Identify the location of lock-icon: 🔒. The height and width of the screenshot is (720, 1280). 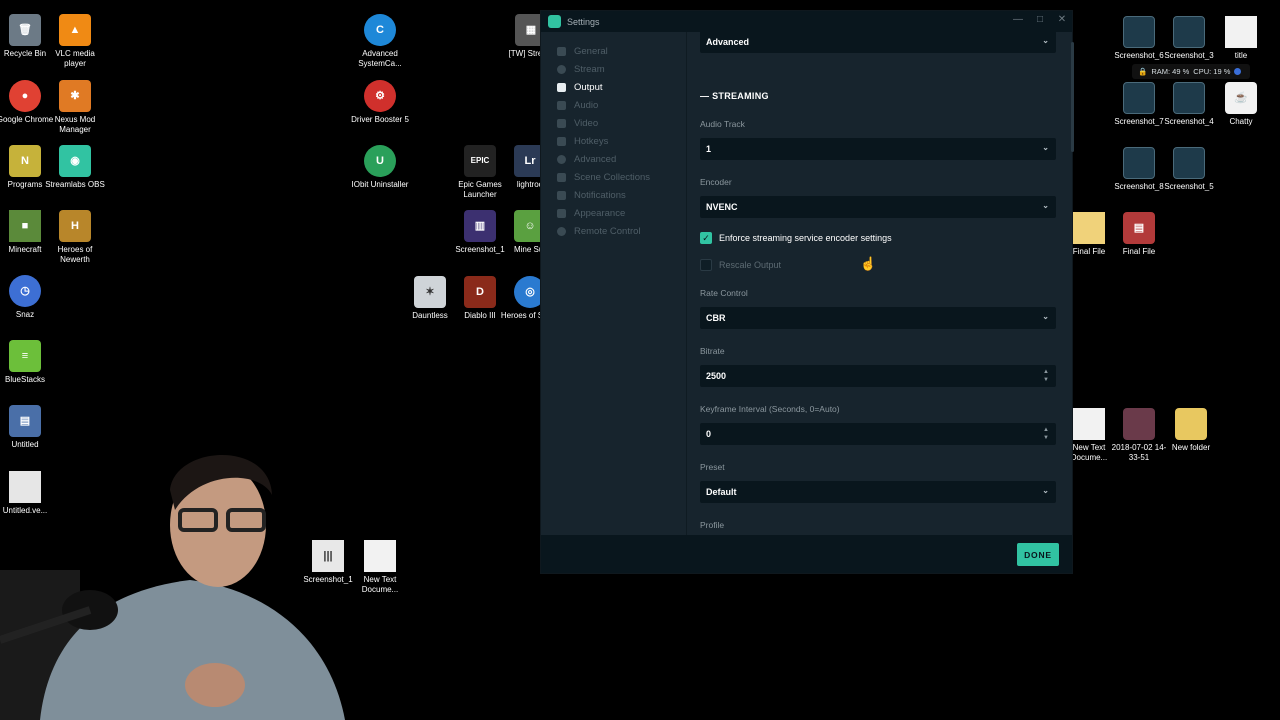
(1143, 71).